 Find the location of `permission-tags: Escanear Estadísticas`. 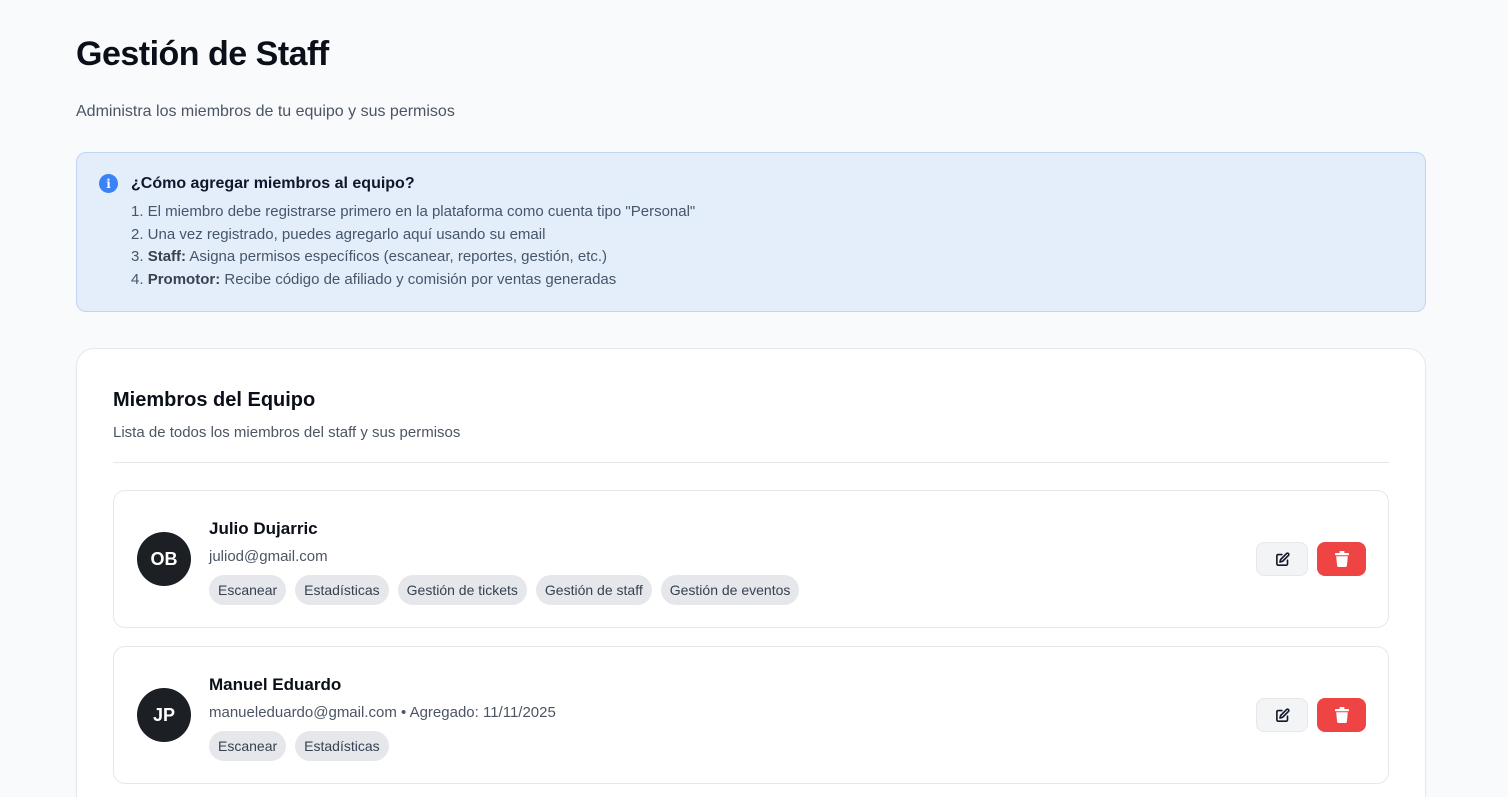

permission-tags: Escanear Estadísticas is located at coordinates (382, 746).